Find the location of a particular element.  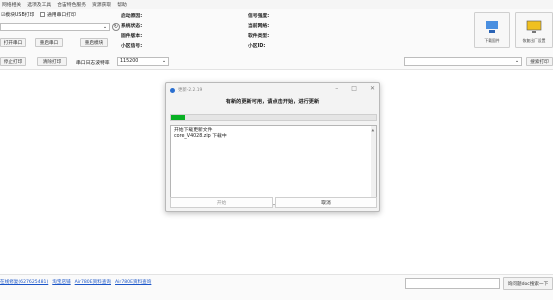

info-cell-id: 小区ID: is located at coordinates (257, 46).